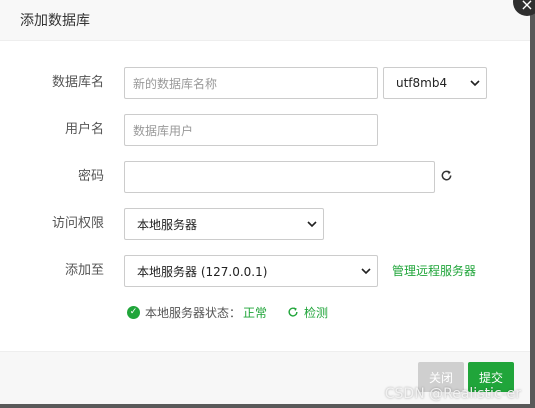  I want to click on server-status-row: ✓ 本地服务器状态： 正常 检测, so click(227, 312).